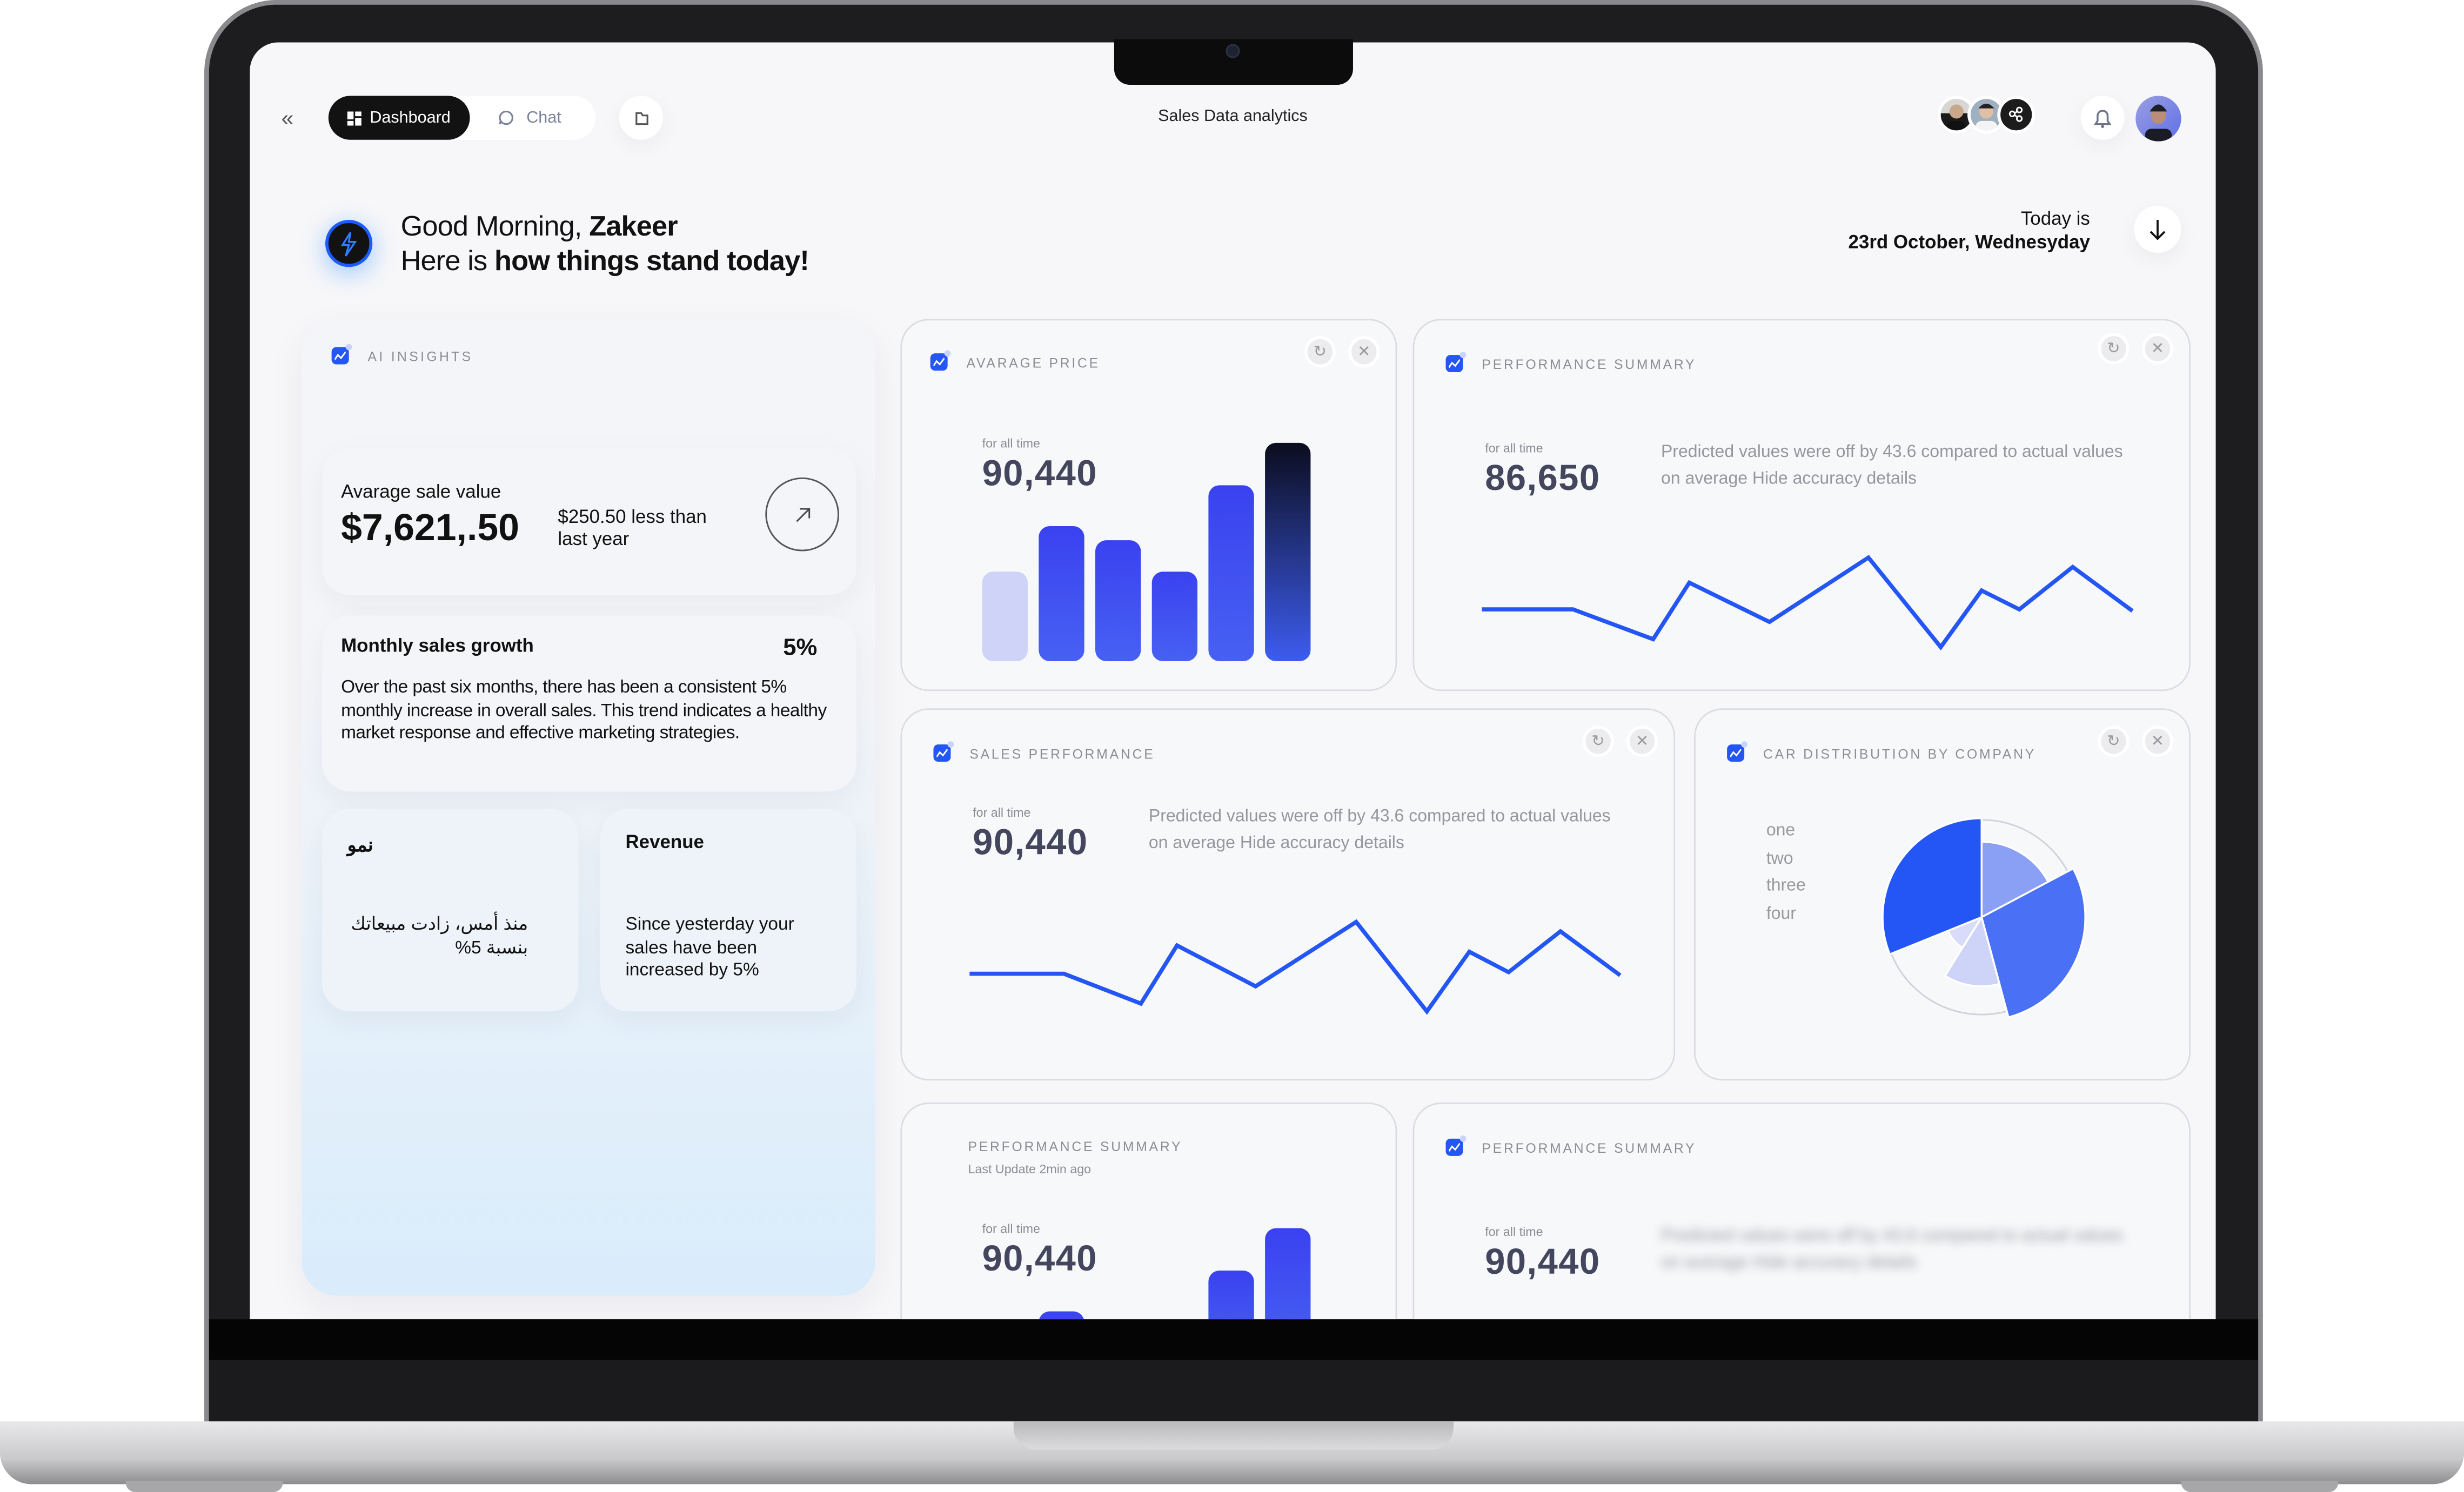 The width and height of the screenshot is (2464, 1492). I want to click on arrow-up-right-icon, so click(802, 514).